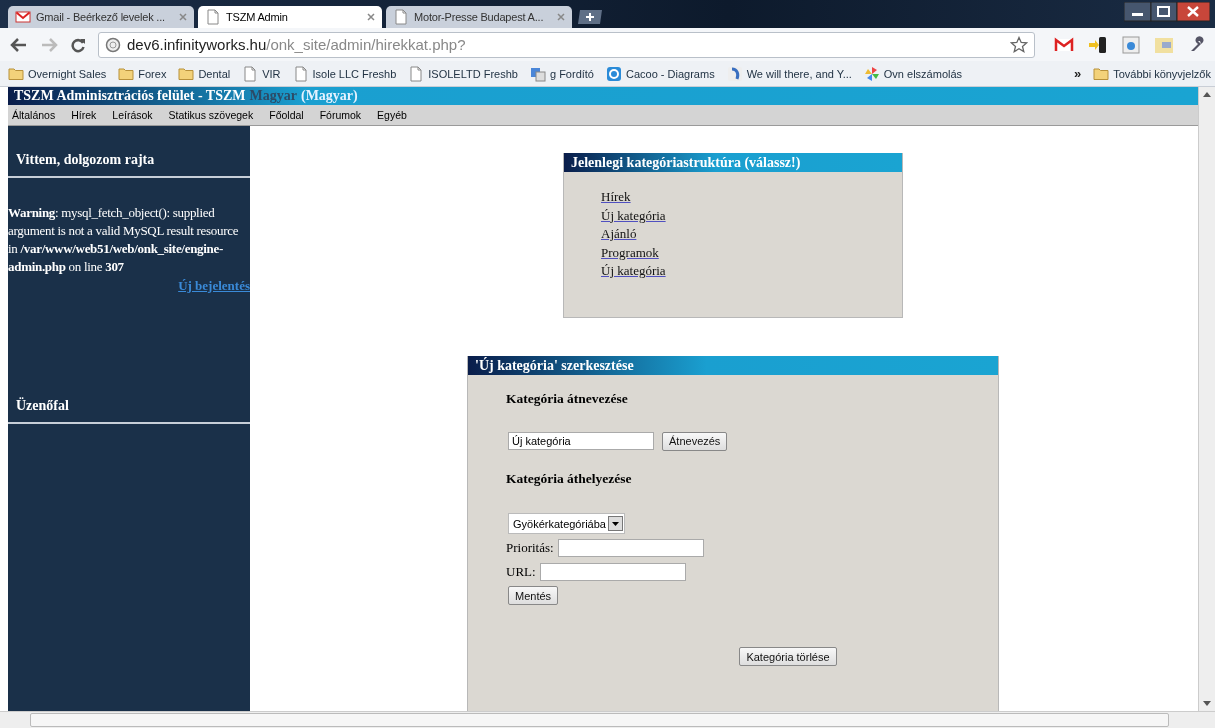  I want to click on category-link: Hírek, so click(616, 197).